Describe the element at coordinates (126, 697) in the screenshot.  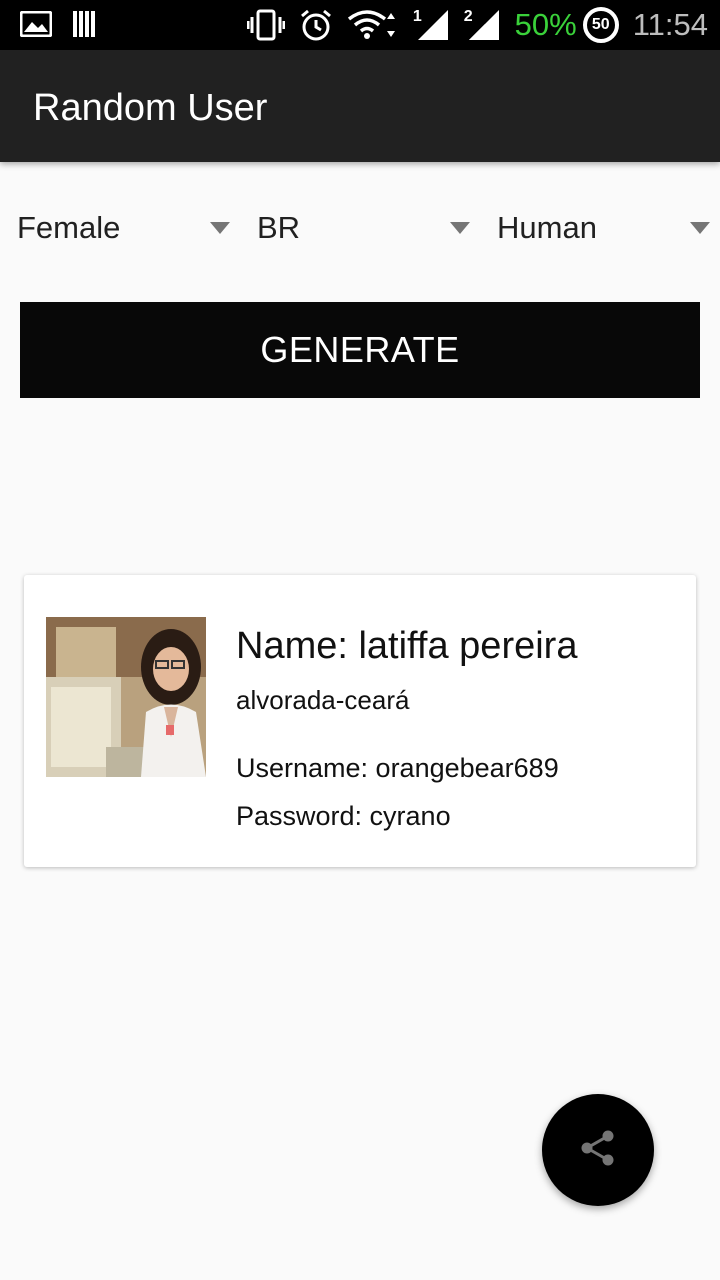
I see `avatar` at that location.